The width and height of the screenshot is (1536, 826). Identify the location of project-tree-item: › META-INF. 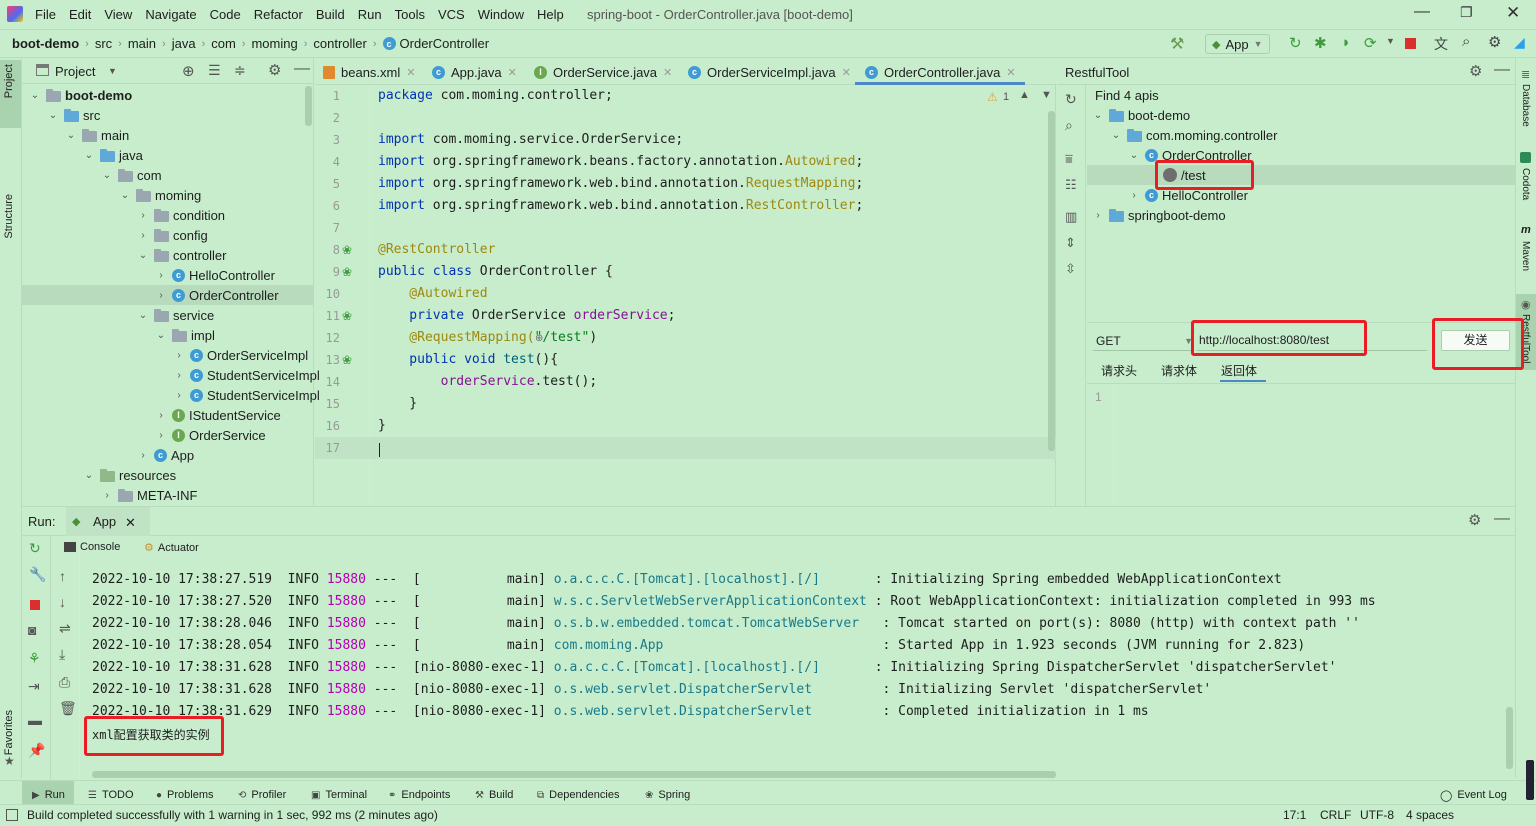
(148, 495).